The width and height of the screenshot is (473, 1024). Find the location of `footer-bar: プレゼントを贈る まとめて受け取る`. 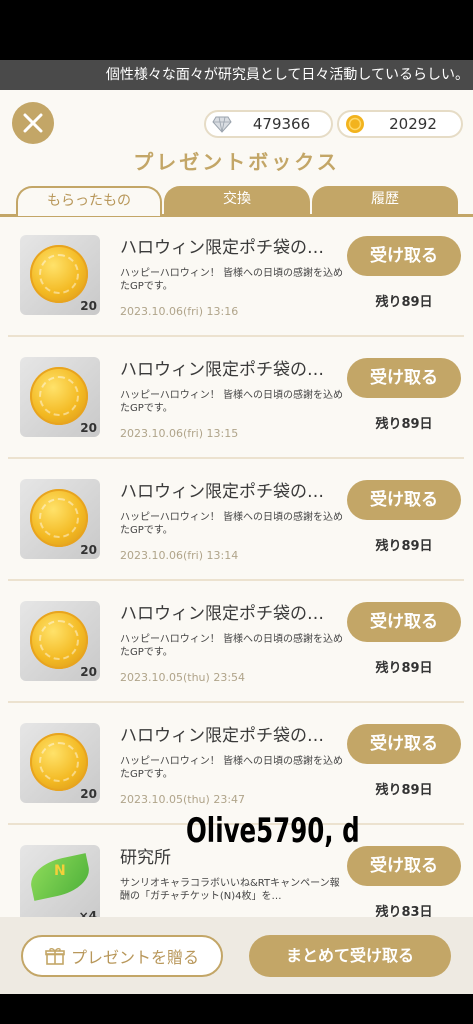

footer-bar: プレゼントを贈る まとめて受け取る is located at coordinates (236, 955).